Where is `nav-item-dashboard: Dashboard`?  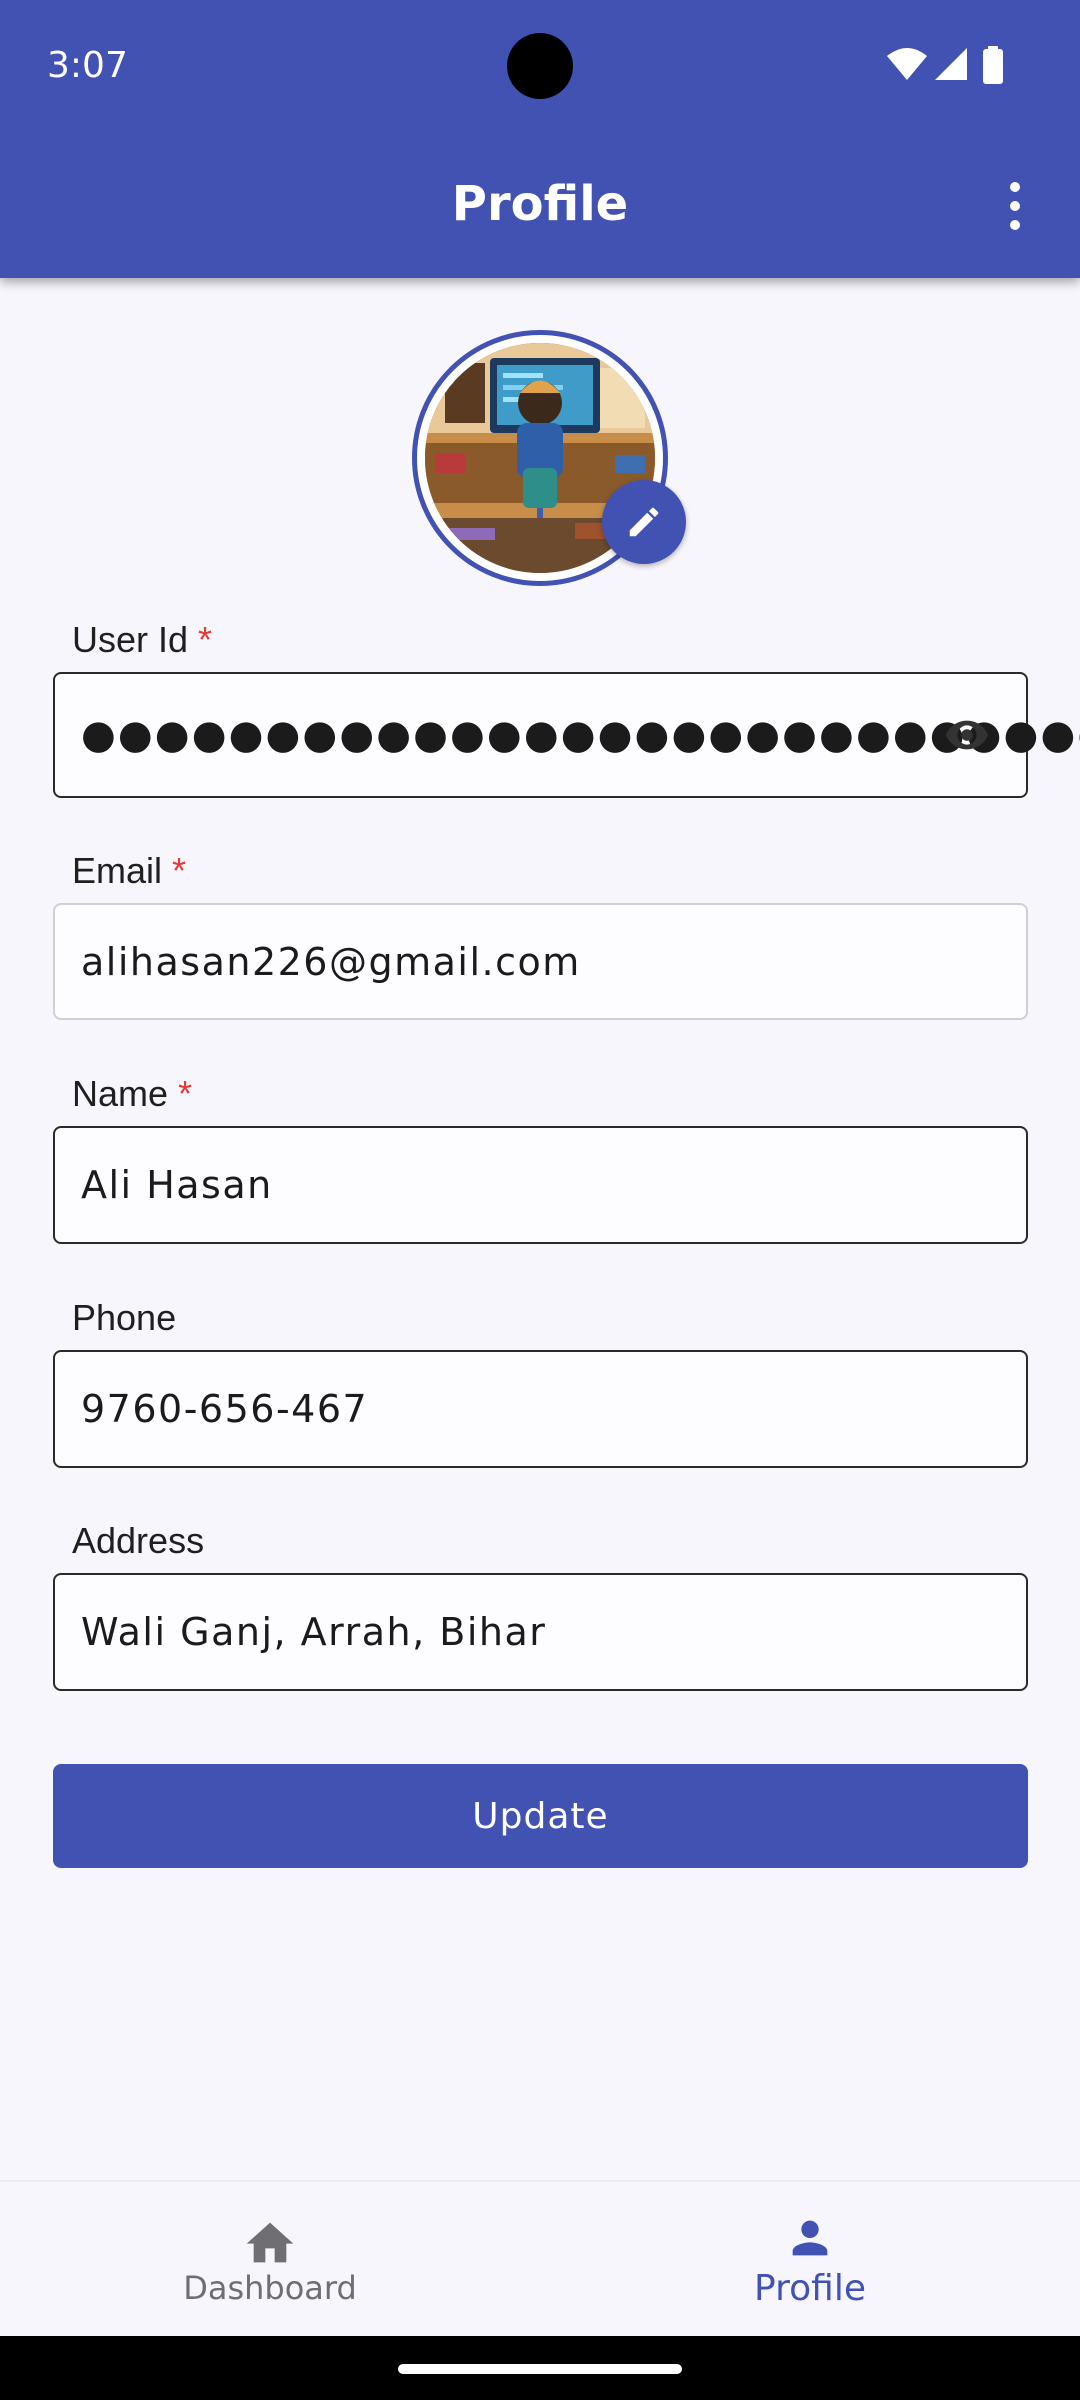
nav-item-dashboard: Dashboard is located at coordinates (270, 2260).